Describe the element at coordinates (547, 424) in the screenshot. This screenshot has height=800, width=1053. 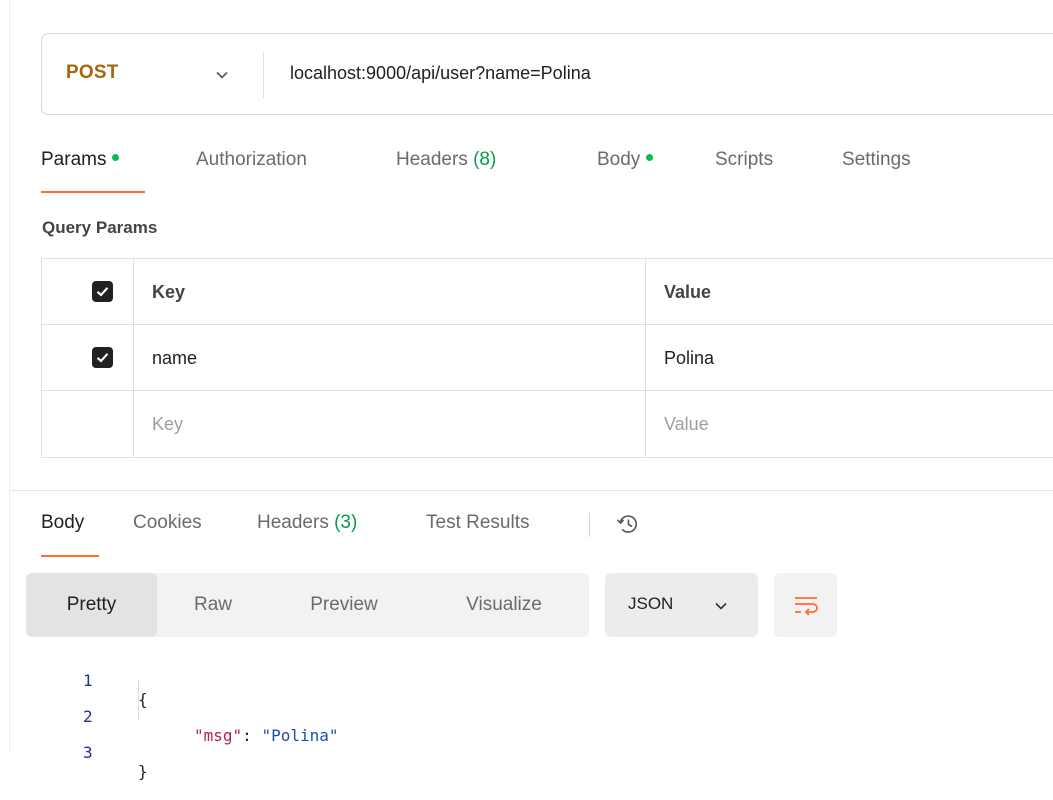
I see `table-row-new: Key Value` at that location.